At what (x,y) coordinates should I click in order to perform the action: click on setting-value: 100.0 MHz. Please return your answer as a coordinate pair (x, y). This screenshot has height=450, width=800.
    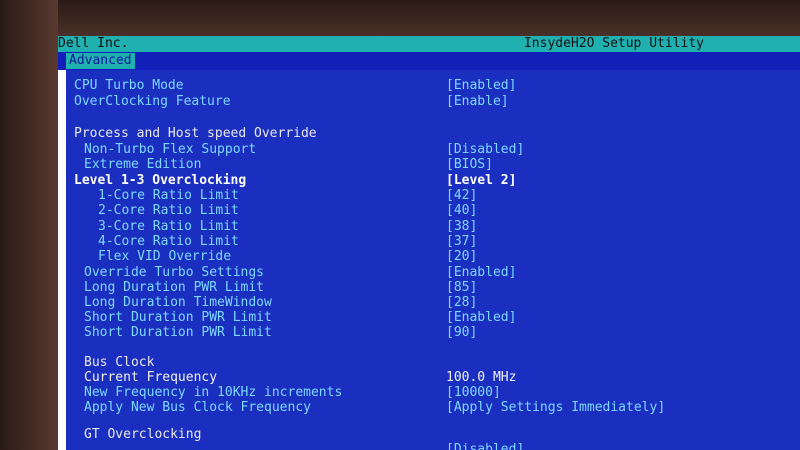
    Looking at the image, I should click on (481, 377).